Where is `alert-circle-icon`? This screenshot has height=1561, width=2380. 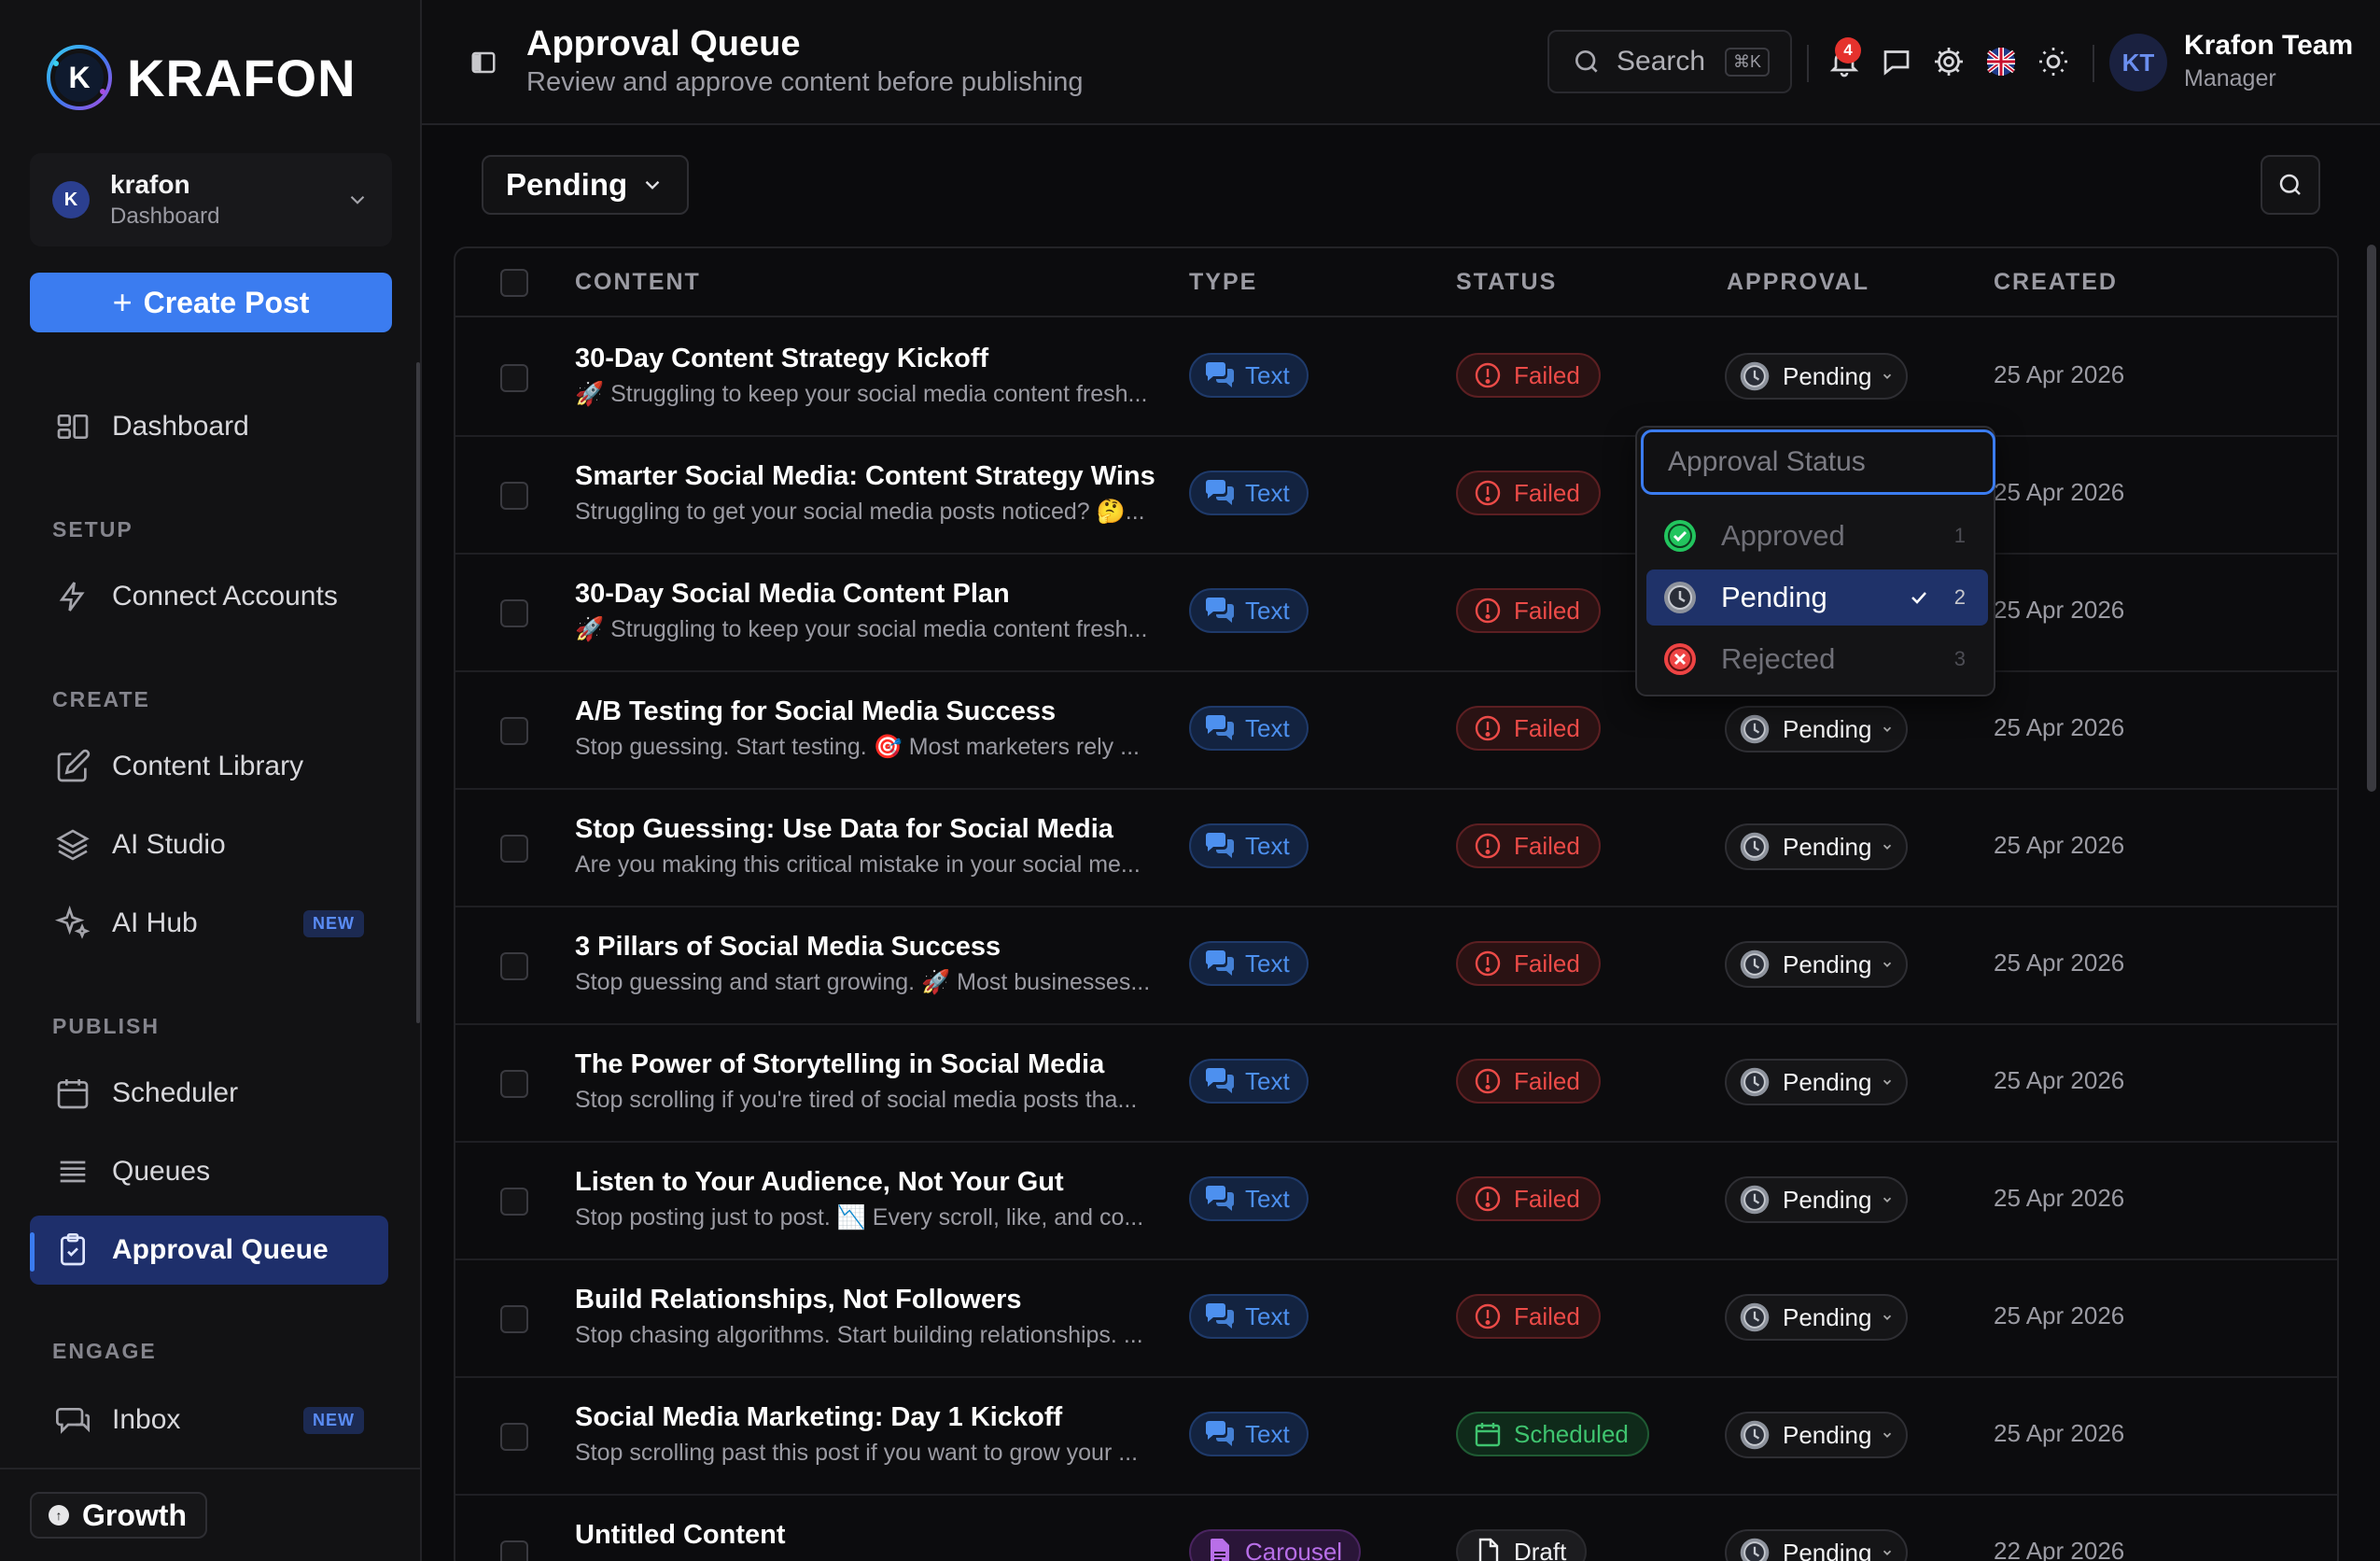
alert-circle-icon is located at coordinates (1488, 1199).